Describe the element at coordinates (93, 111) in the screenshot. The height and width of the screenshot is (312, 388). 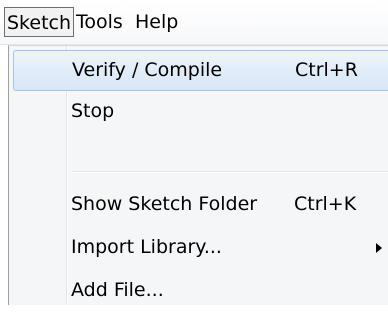
I see `menu-item-label: Stop` at that location.